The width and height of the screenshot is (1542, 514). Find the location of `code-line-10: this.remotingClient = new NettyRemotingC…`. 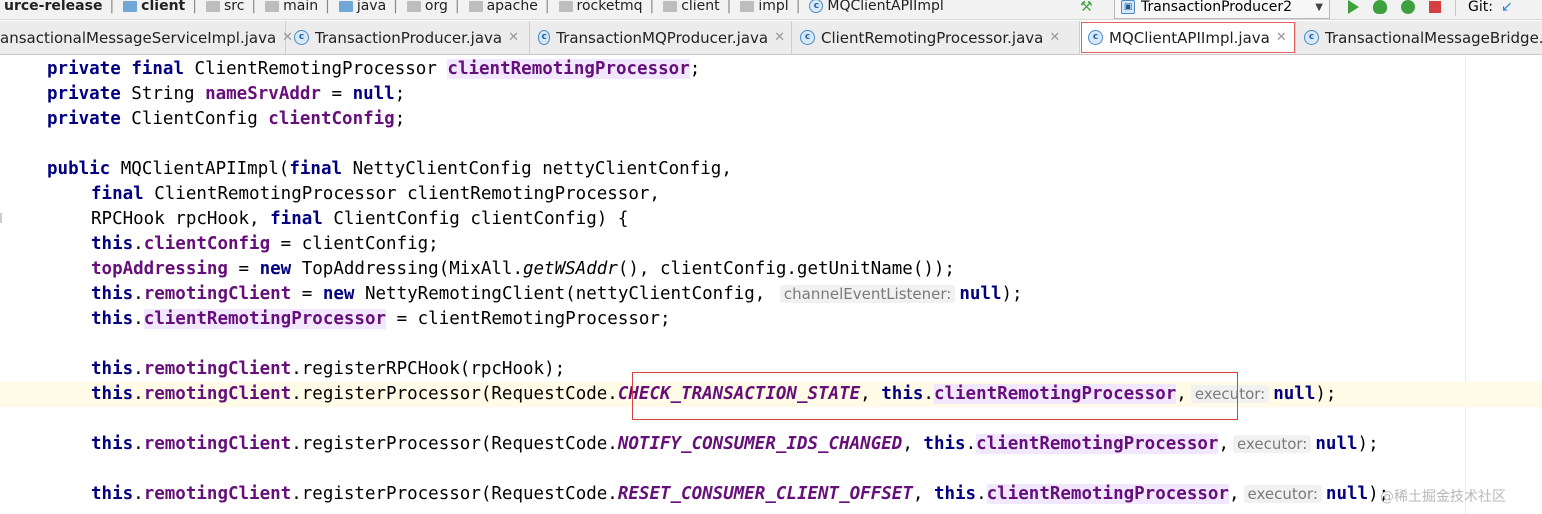

code-line-10: this.remotingClient = new NettyRemotingC… is located at coordinates (771, 294).